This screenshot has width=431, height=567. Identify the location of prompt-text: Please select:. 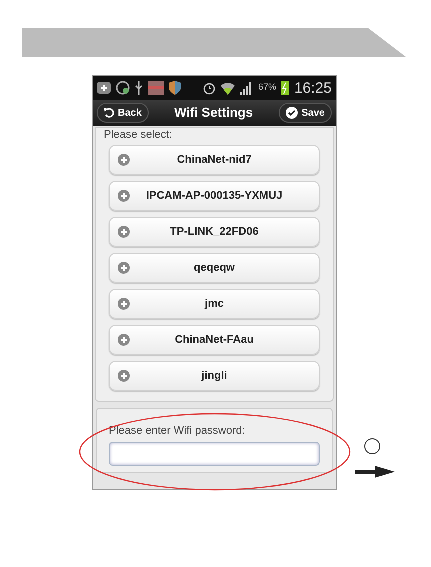
(139, 135).